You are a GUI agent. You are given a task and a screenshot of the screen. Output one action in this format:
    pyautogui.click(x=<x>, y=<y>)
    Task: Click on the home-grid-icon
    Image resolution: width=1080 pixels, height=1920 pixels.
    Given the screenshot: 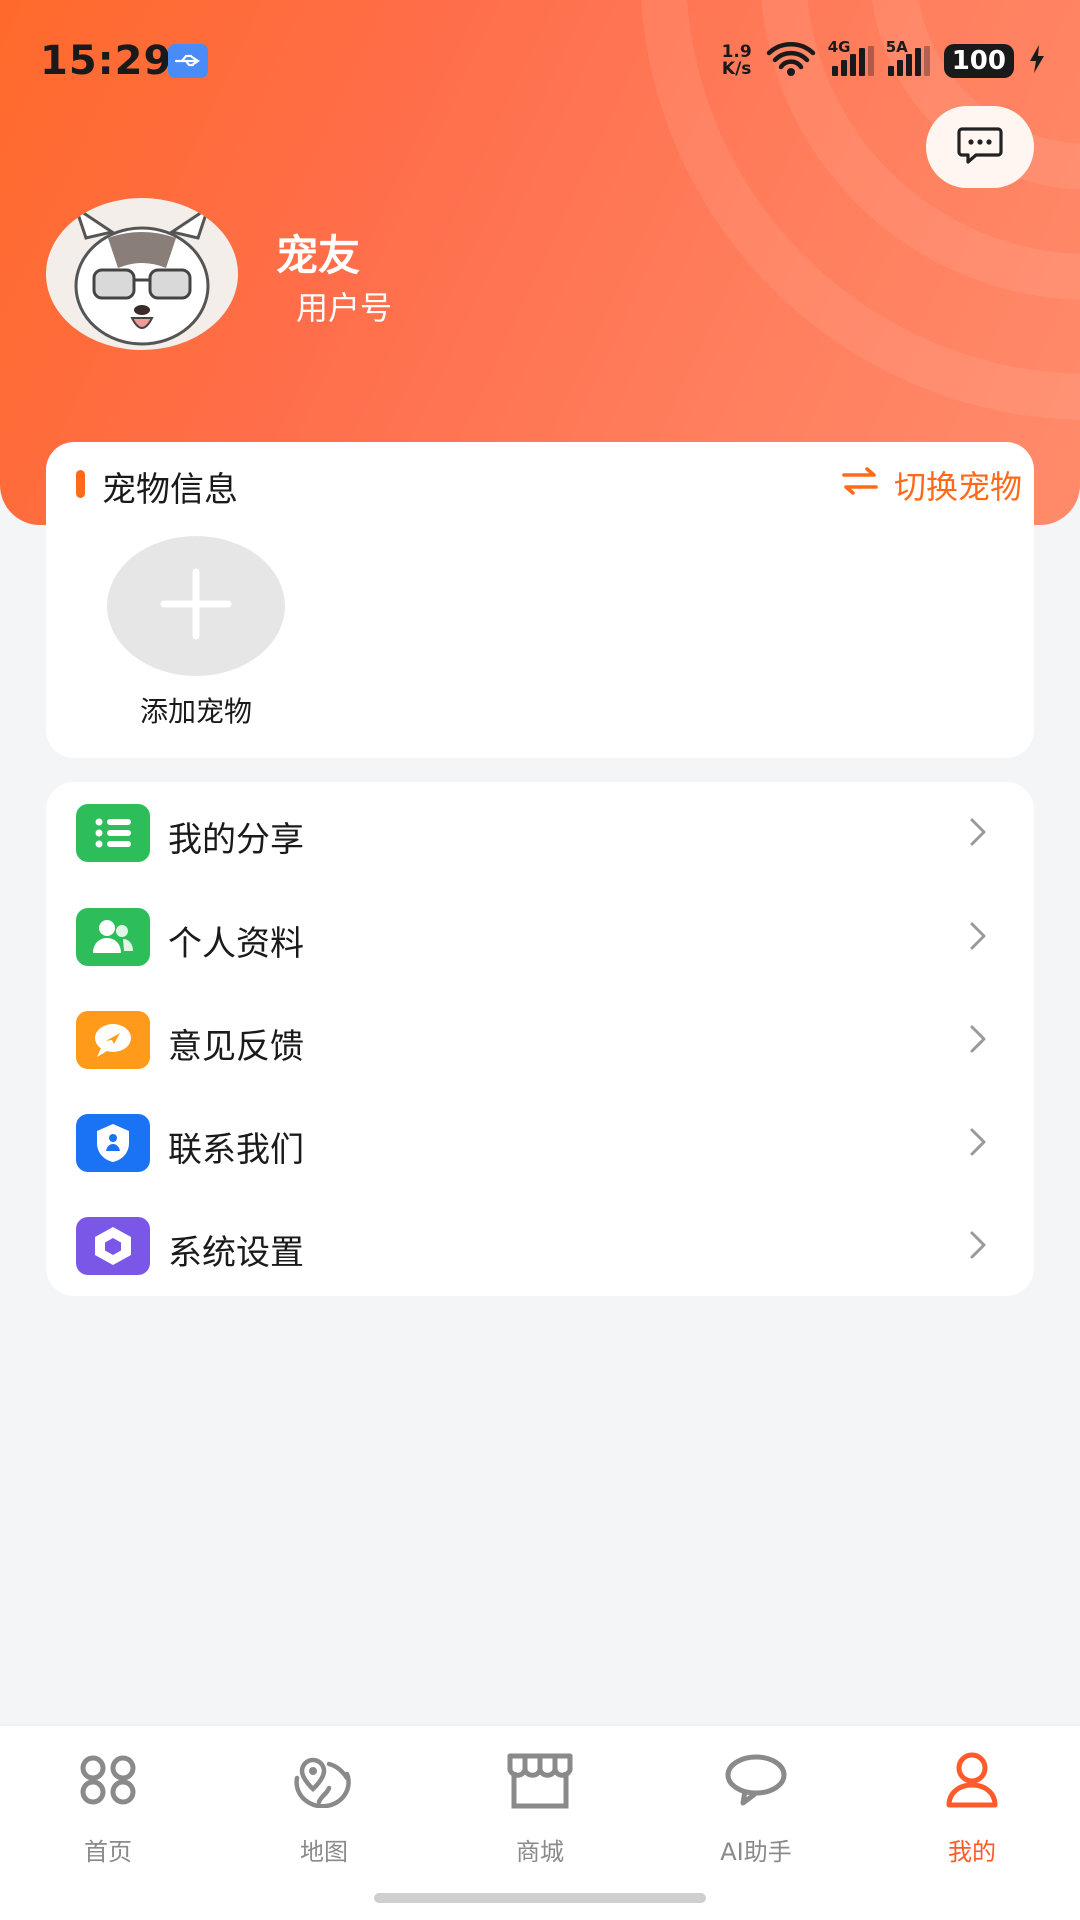 What is the action you would take?
    pyautogui.click(x=108, y=1780)
    